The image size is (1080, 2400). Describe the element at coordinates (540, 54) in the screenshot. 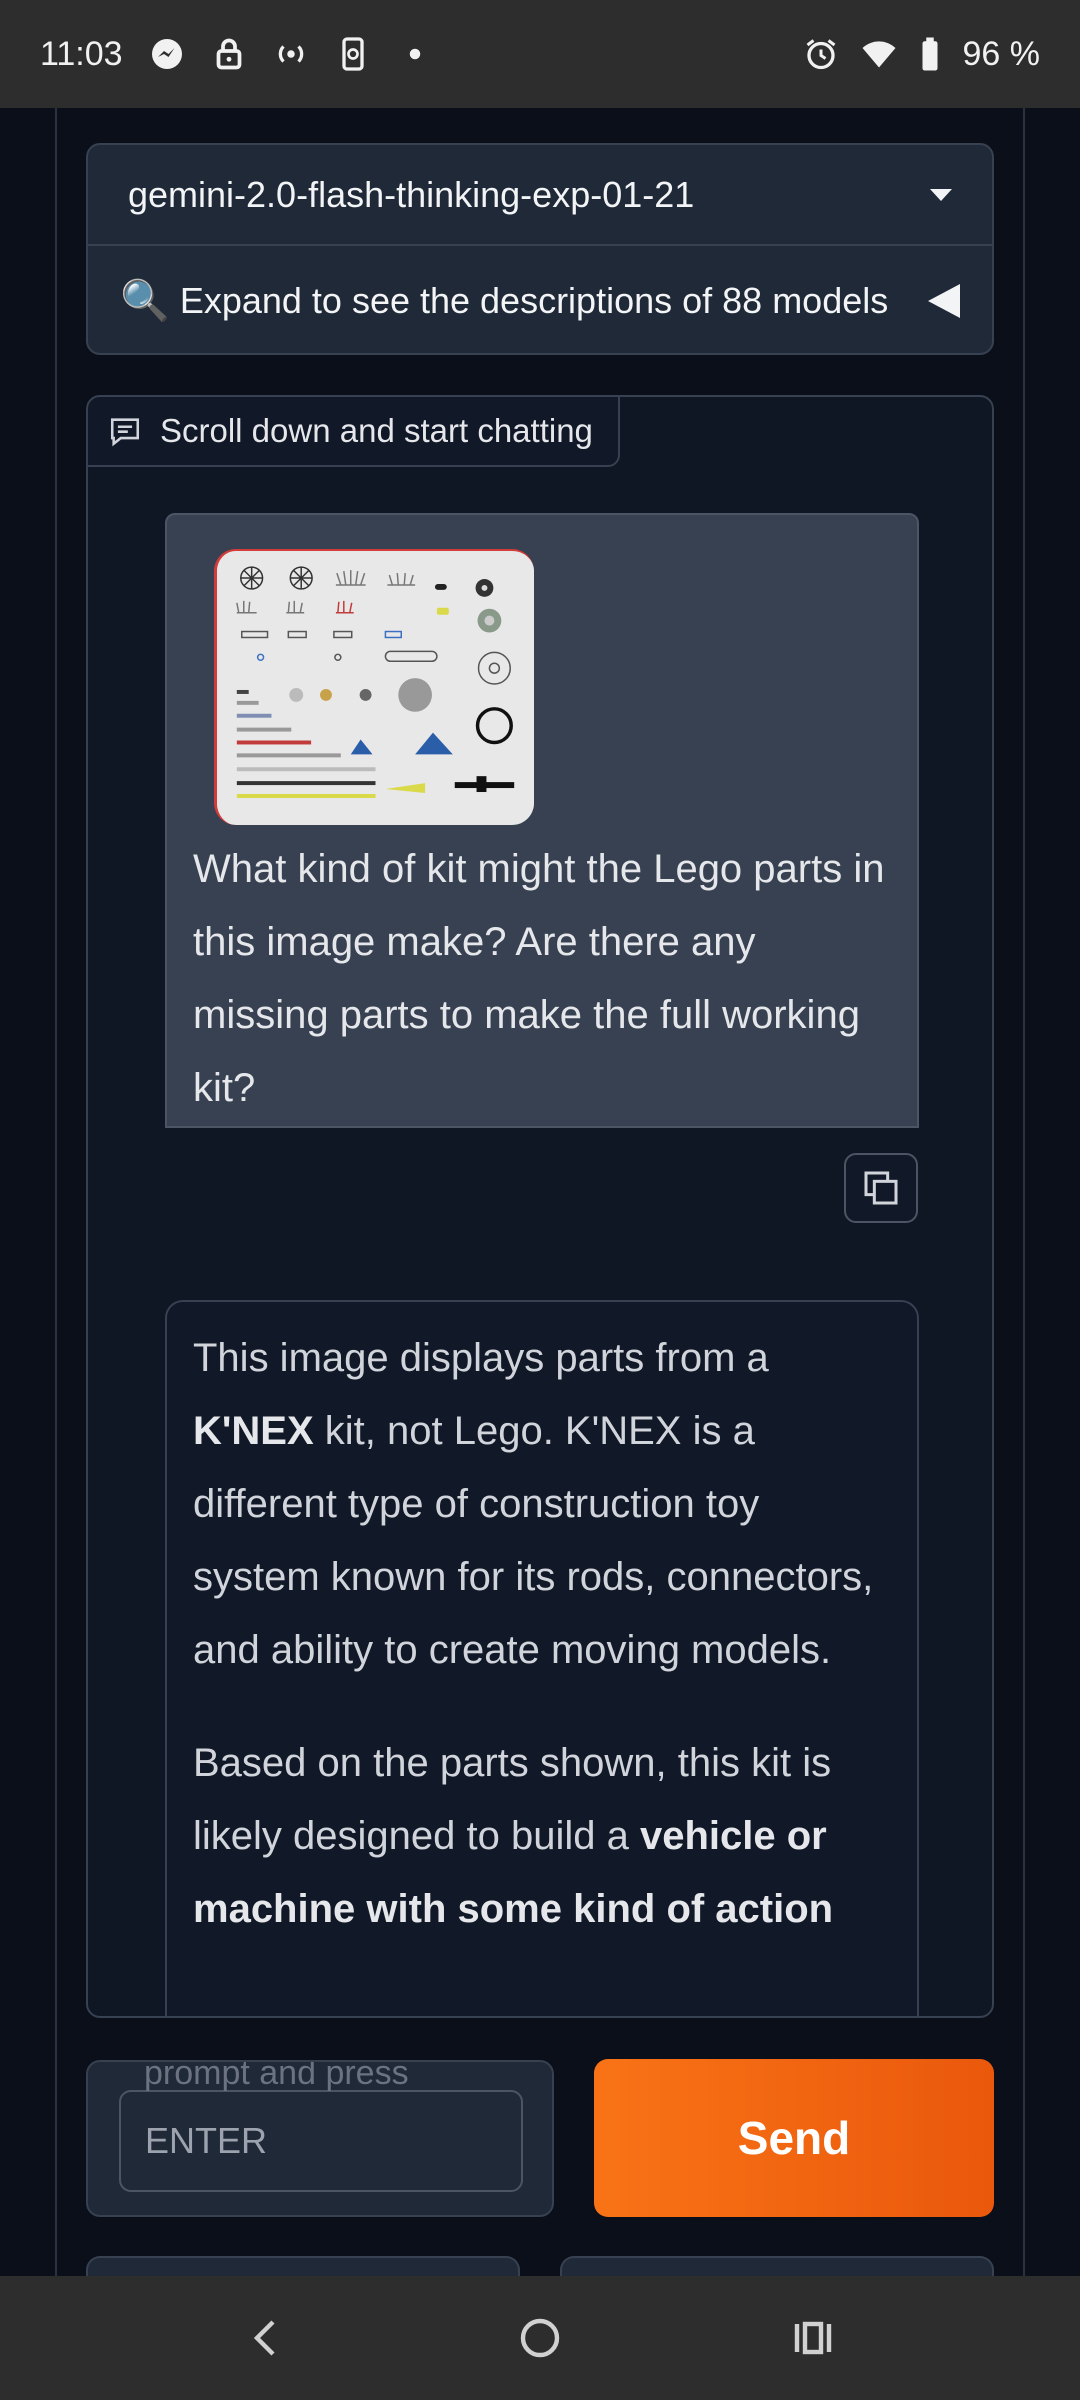

I see `status-bar: 11:03 96 %` at that location.